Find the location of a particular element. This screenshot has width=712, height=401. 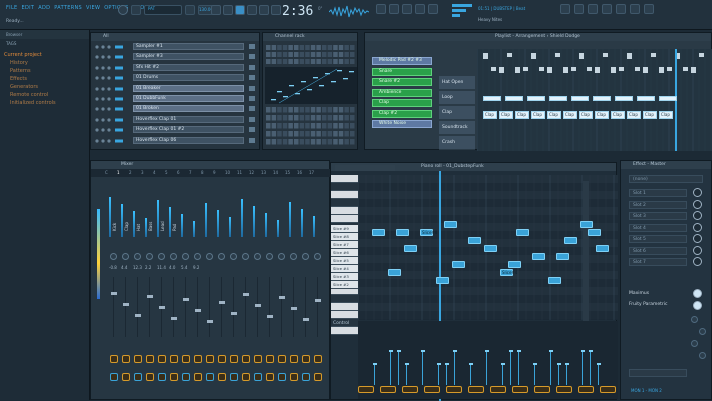

browser-item: Generators is located at coordinates (44, 87).